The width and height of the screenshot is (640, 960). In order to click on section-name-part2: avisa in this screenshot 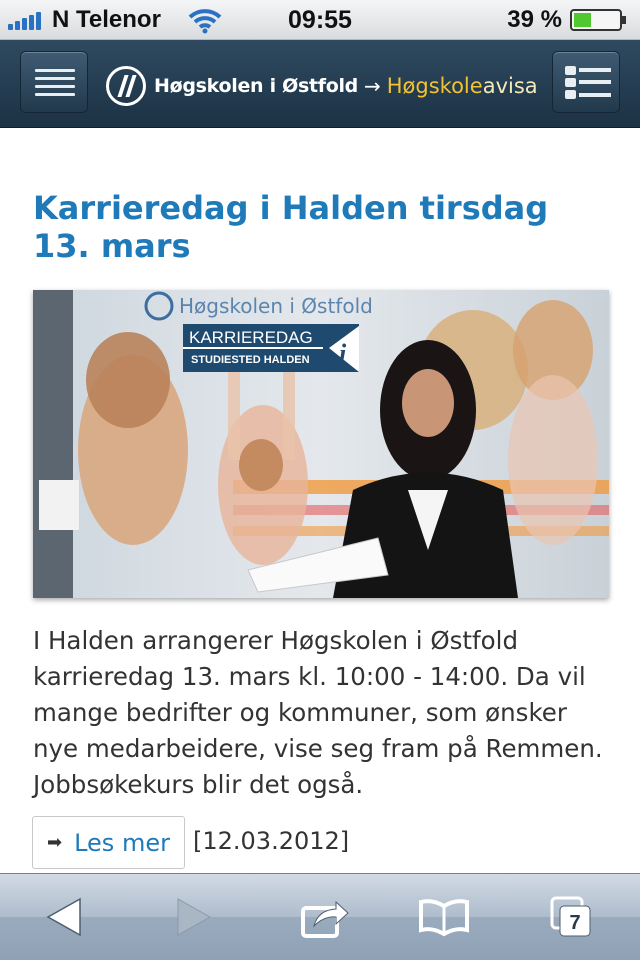, I will do `click(510, 86)`.